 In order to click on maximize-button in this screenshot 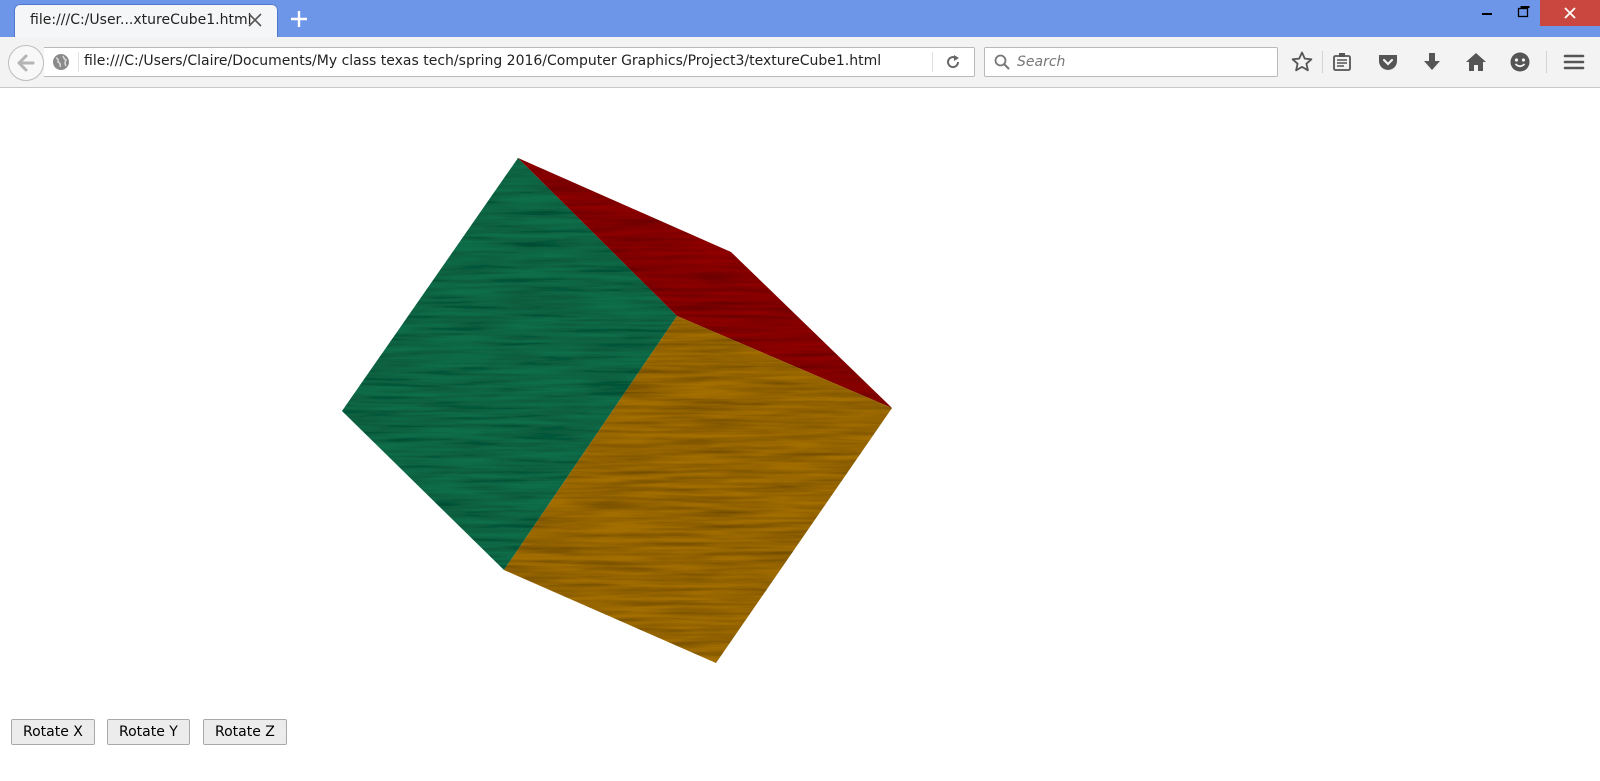, I will do `click(1523, 13)`.